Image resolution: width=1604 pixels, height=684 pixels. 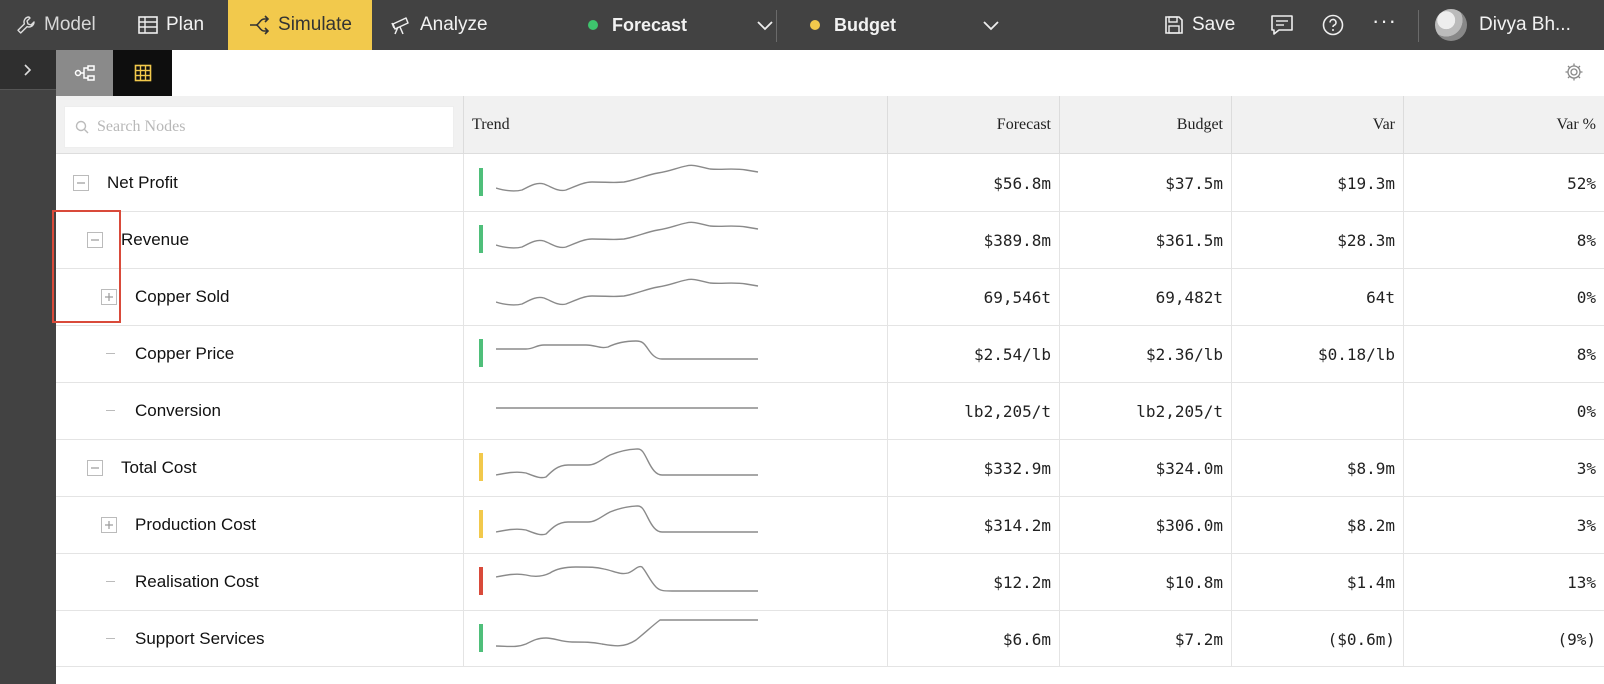 What do you see at coordinates (637, 25) in the screenshot?
I see `scenario-forecast-select: Forecast` at bounding box center [637, 25].